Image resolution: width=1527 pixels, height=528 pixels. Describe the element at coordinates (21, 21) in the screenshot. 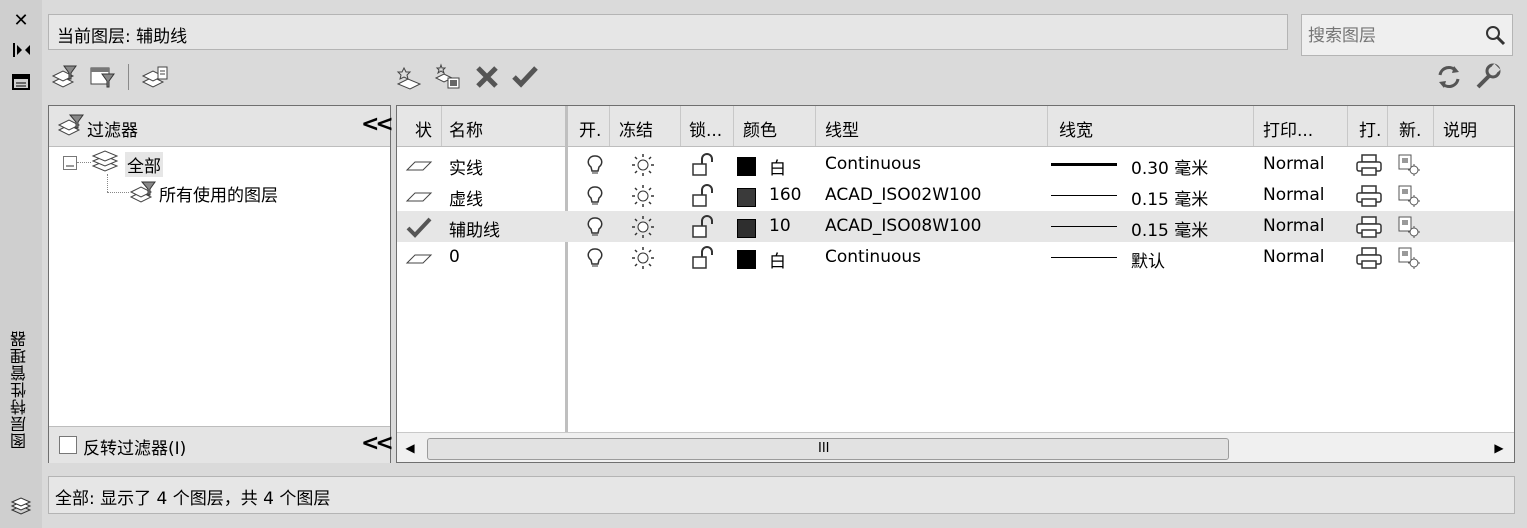

I see `close-icon: ✕` at that location.